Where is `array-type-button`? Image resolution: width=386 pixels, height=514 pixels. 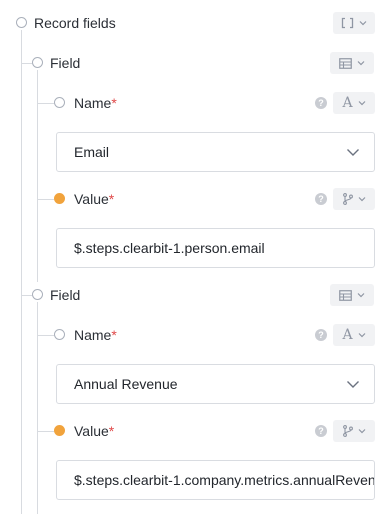
array-type-button is located at coordinates (354, 23).